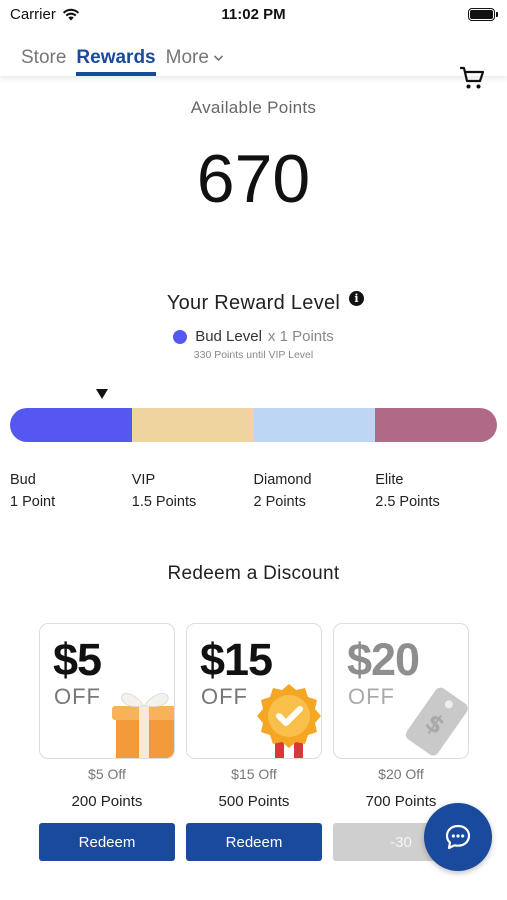 The image size is (507, 900). What do you see at coordinates (436, 721) in the screenshot?
I see `price-tag-icon: $` at bounding box center [436, 721].